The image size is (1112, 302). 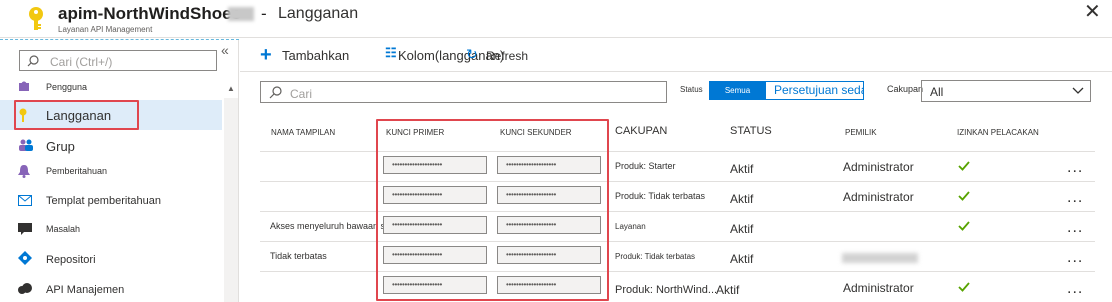 What do you see at coordinates (691, 89) in the screenshot?
I see `status-filter-label: Status` at bounding box center [691, 89].